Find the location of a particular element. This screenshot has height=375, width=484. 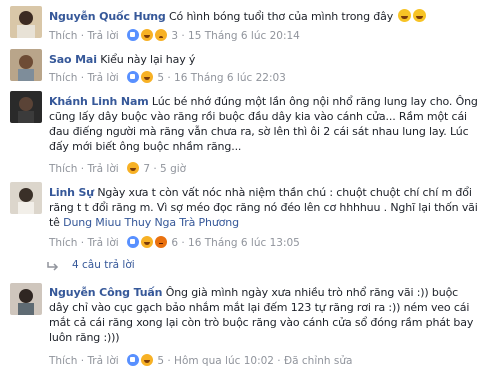

edited-link: Đã chỉnh sửa is located at coordinates (318, 361).